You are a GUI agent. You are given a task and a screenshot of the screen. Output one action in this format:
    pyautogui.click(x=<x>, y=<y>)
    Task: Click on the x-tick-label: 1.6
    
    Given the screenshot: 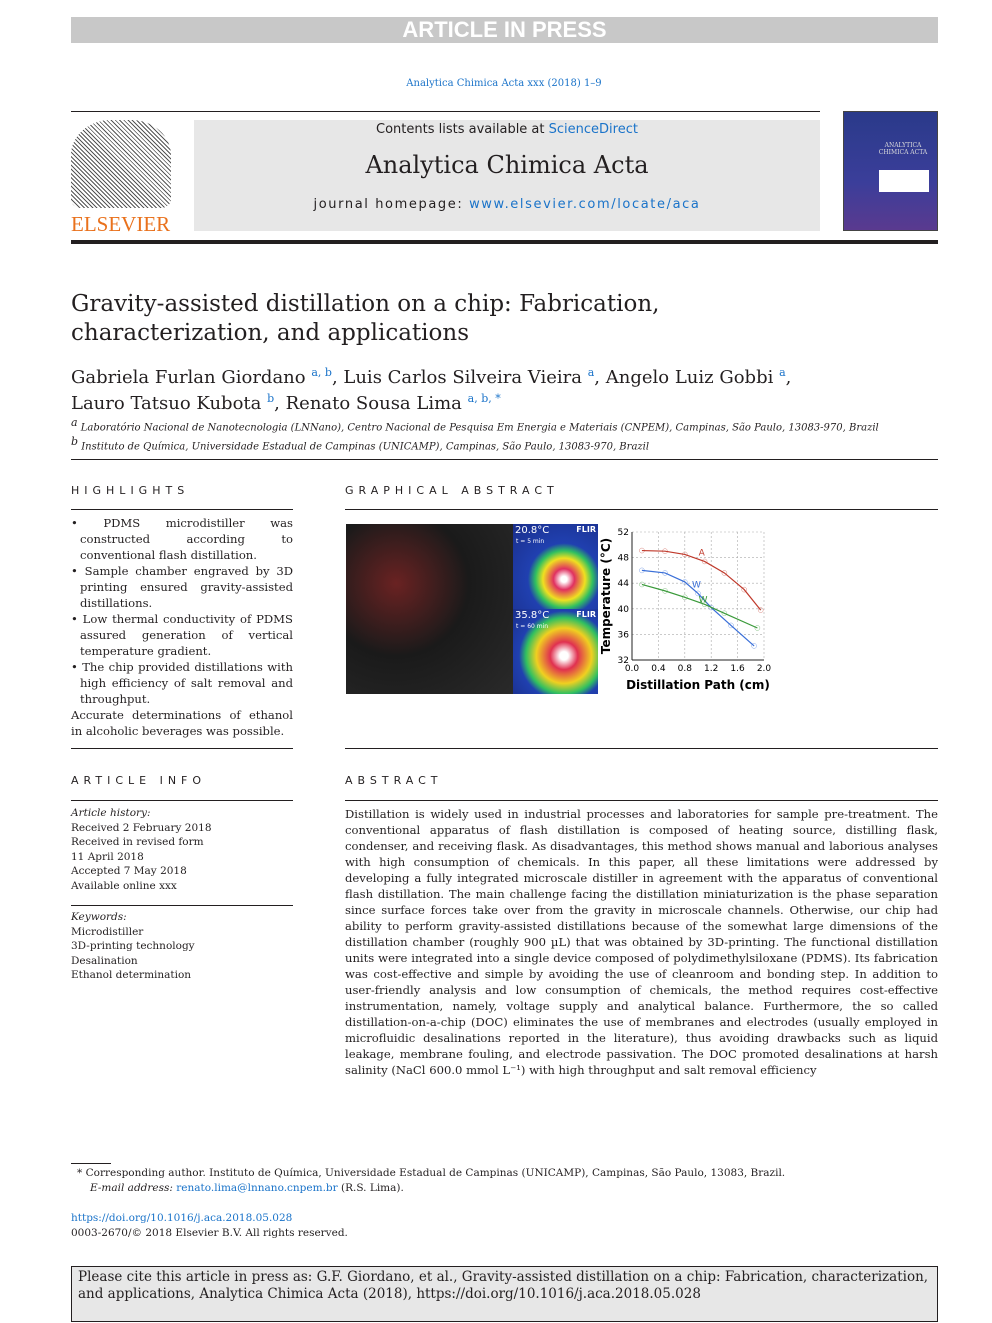 What is the action you would take?
    pyautogui.click(x=737, y=669)
    